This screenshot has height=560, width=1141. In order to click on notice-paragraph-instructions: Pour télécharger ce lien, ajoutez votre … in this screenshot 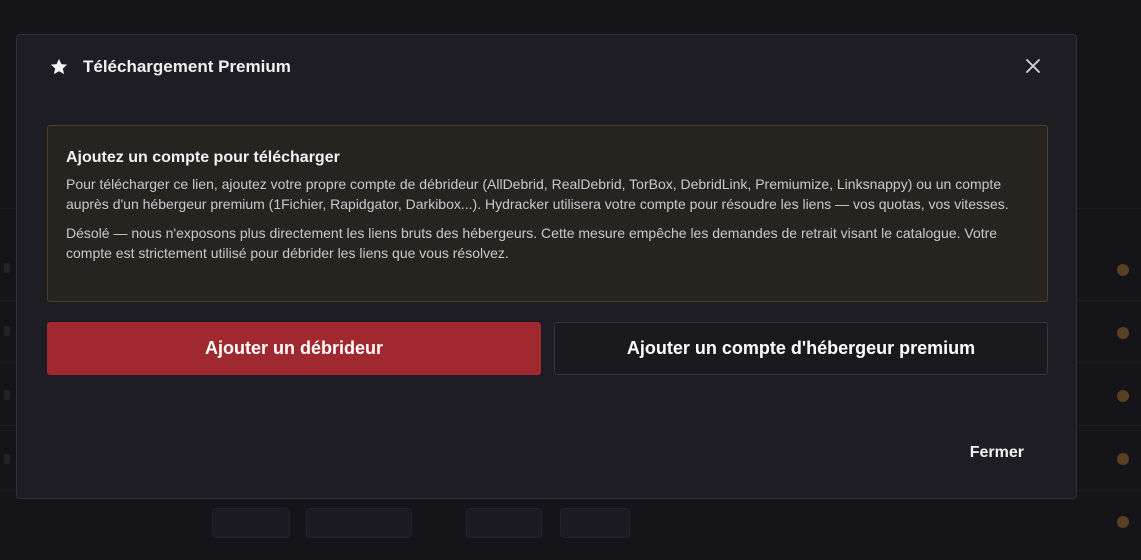, I will do `click(537, 194)`.